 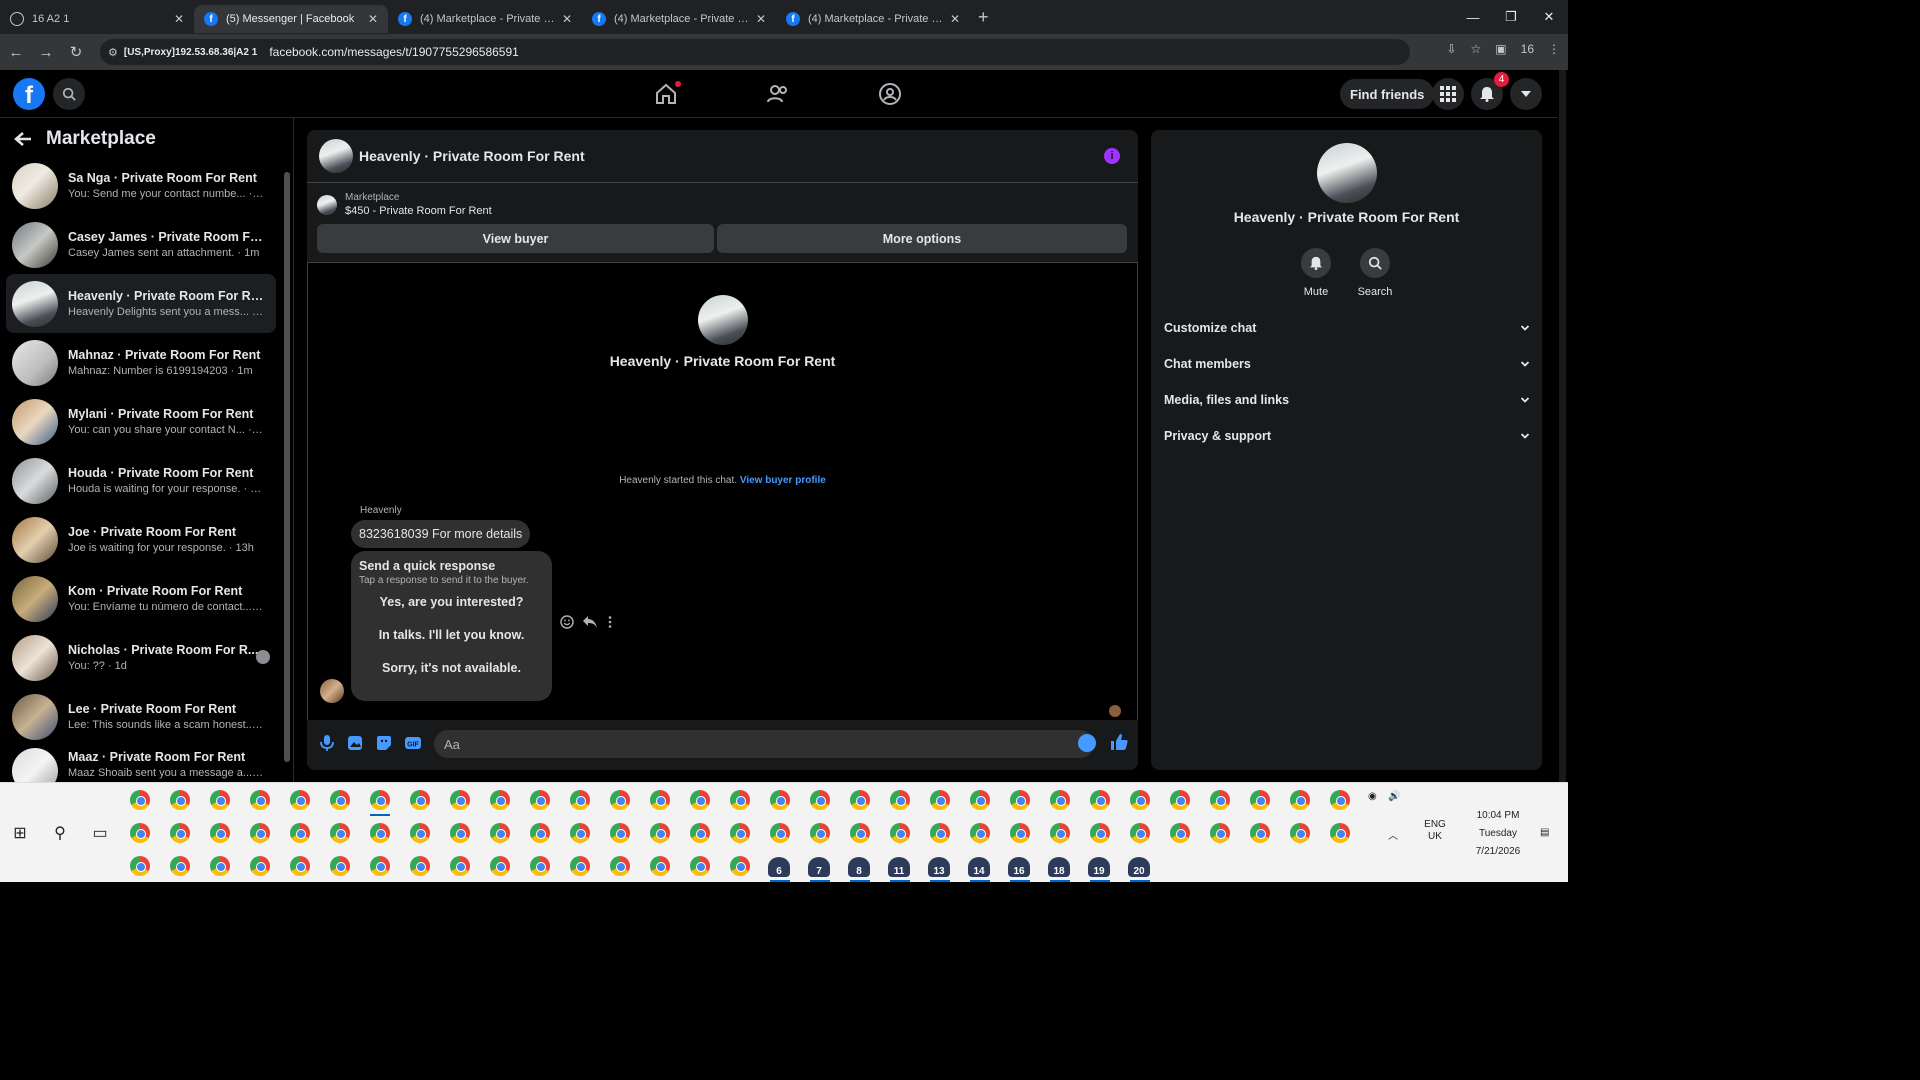 I want to click on groups-tab, so click(x=890, y=94).